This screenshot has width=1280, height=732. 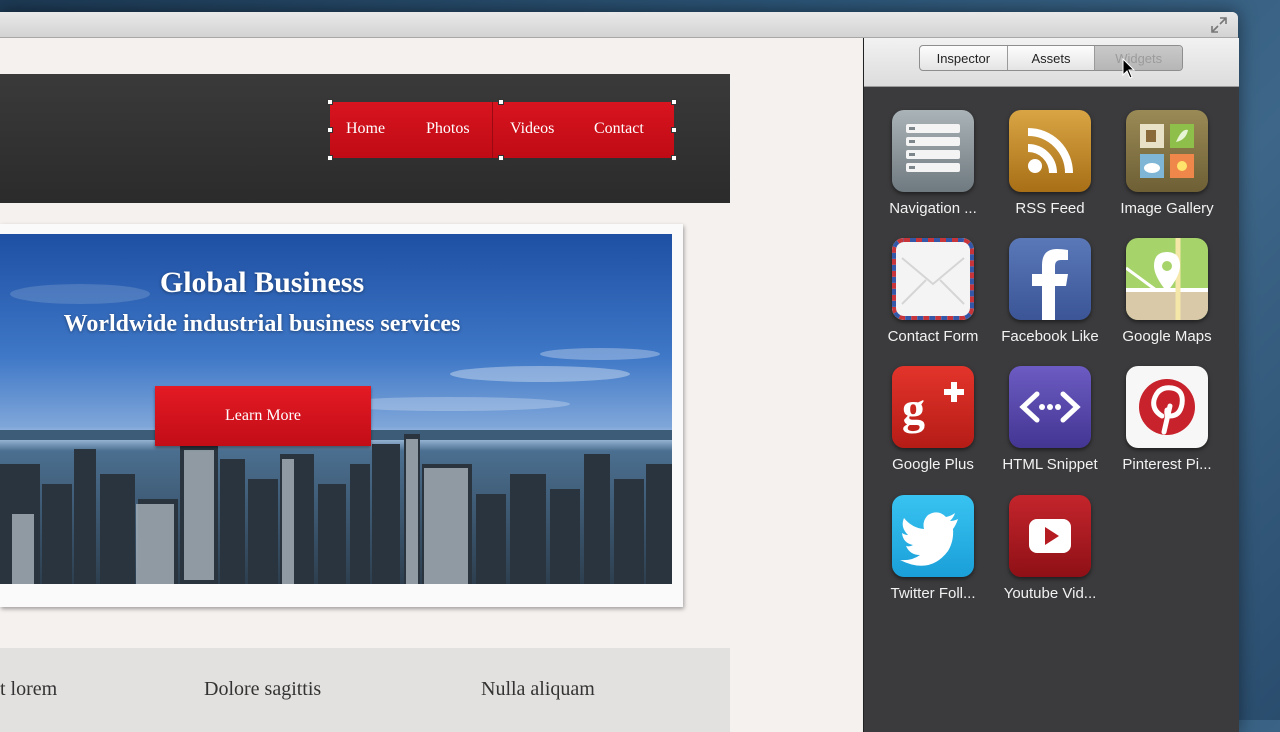 What do you see at coordinates (964, 58) in the screenshot?
I see `tab-inspector: Inspector` at bounding box center [964, 58].